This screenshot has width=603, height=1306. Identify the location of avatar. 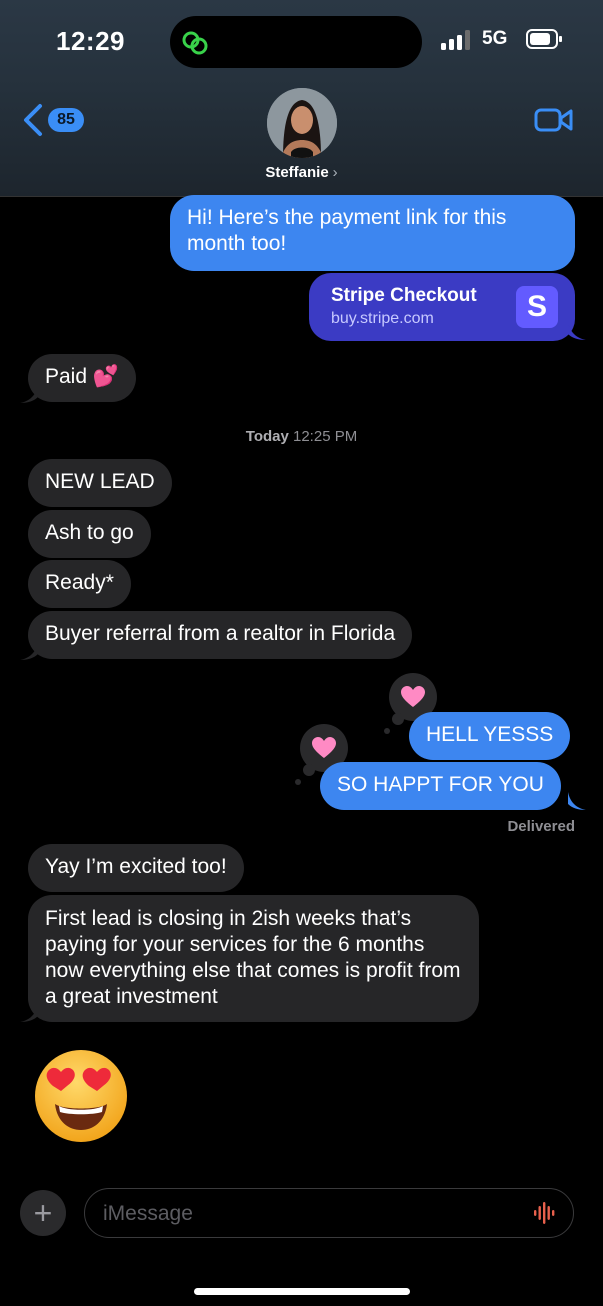
(302, 123).